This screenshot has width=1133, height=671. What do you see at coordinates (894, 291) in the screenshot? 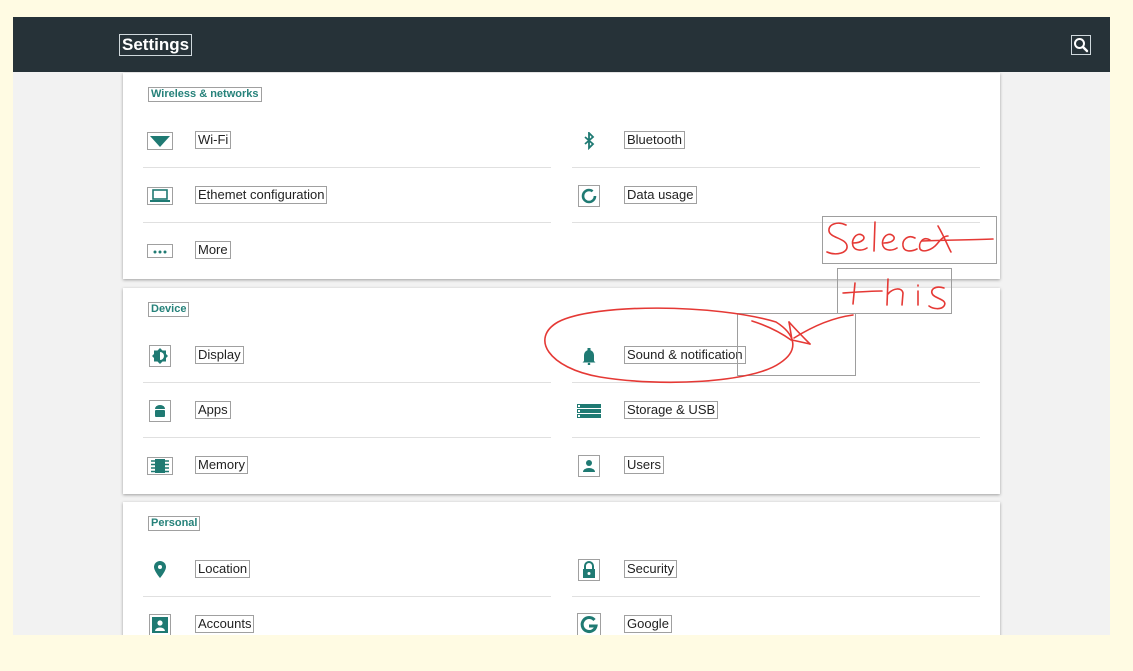
I see `annotation-box-this` at bounding box center [894, 291].